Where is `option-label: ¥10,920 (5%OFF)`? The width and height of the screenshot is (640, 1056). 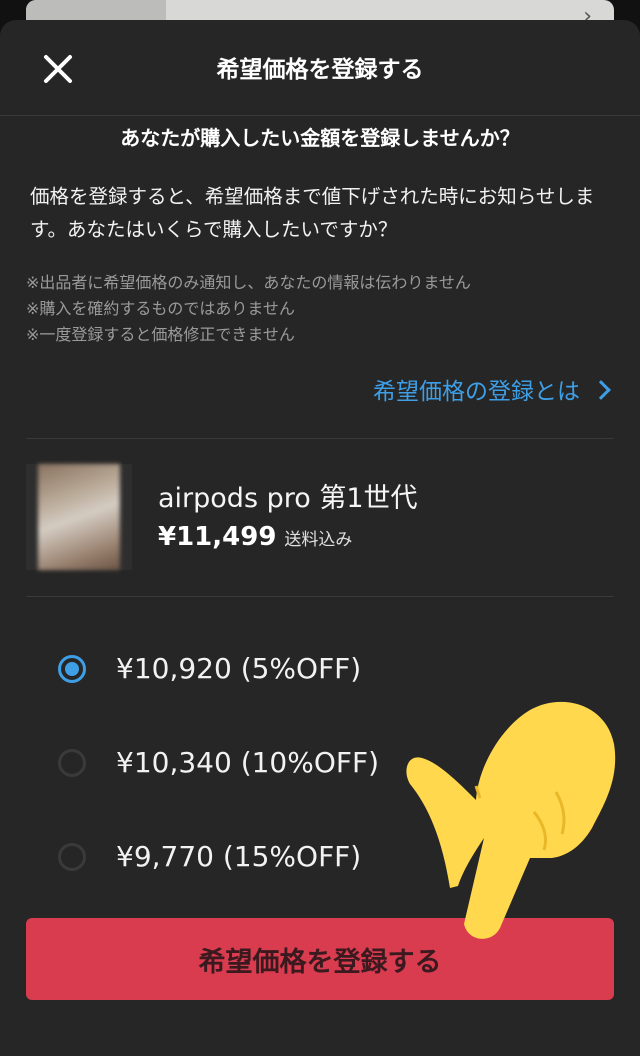 option-label: ¥10,920 (5%OFF) is located at coordinates (239, 668).